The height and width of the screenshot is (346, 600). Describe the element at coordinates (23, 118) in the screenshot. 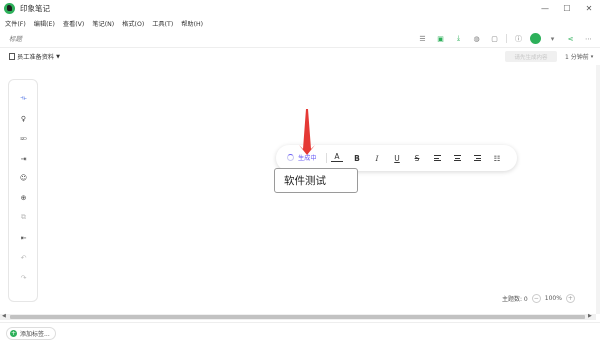

I see `bulb-icon: ♀` at that location.